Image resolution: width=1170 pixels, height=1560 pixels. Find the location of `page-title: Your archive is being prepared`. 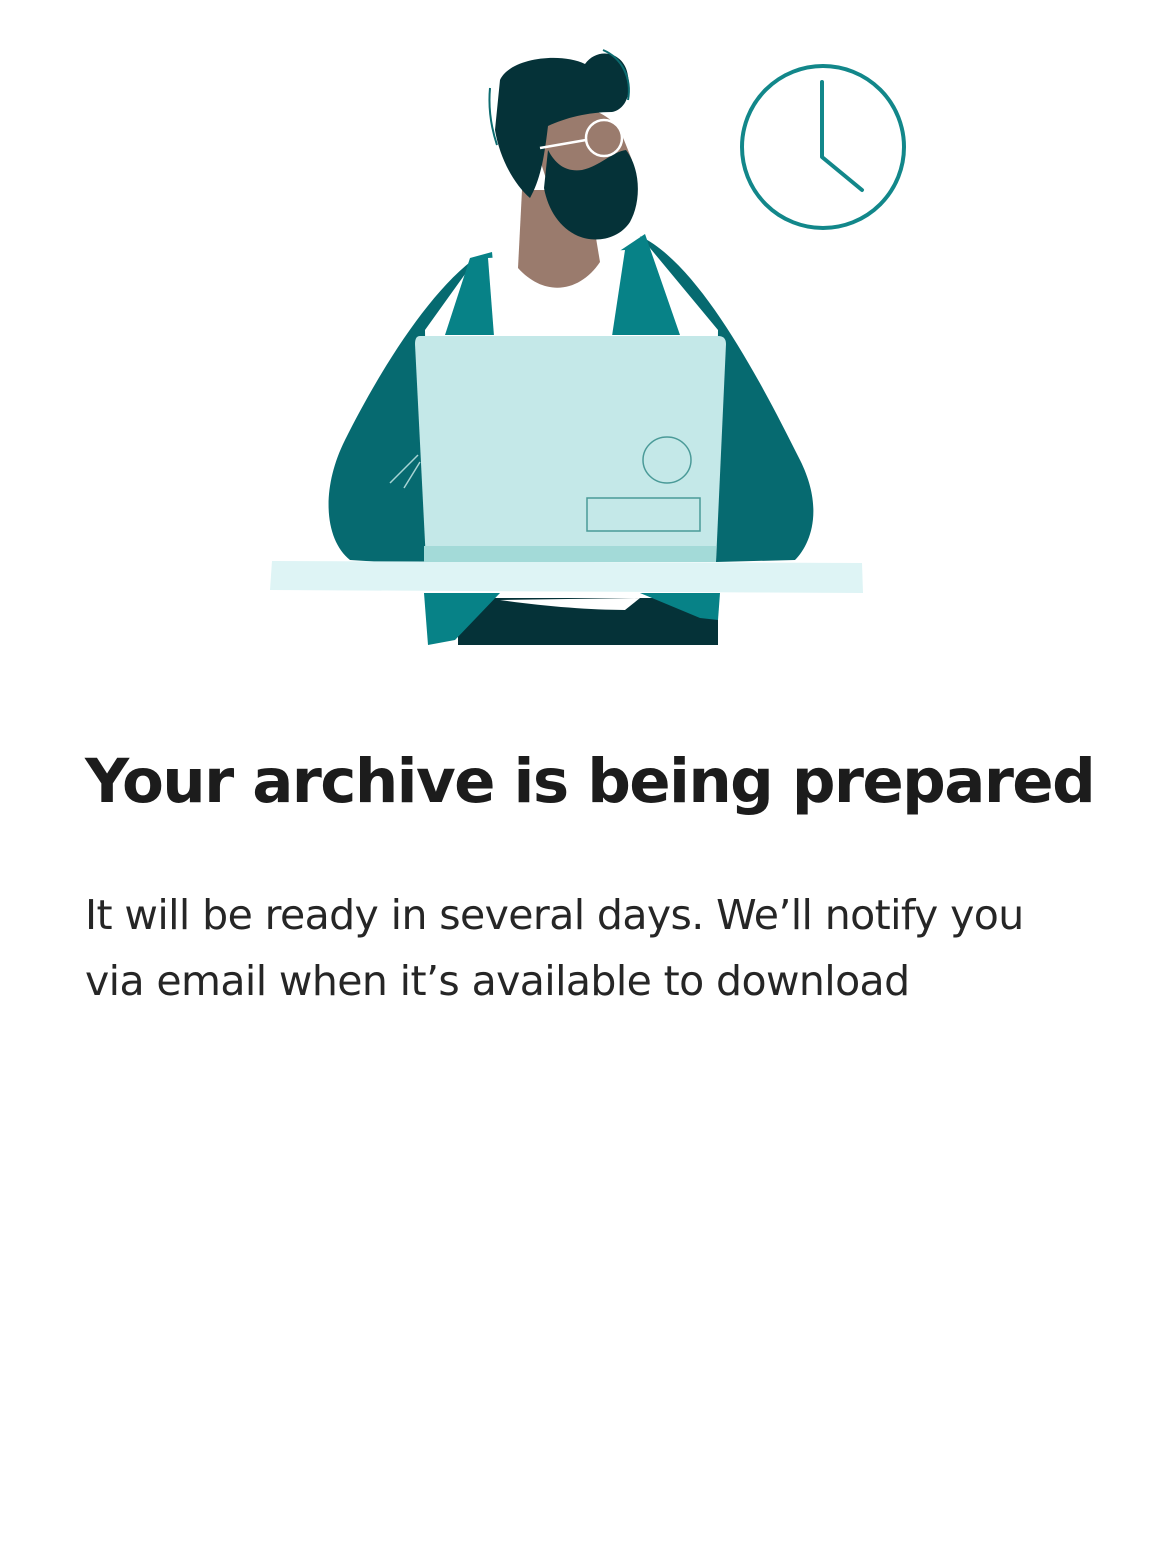

page-title: Your archive is being prepared is located at coordinates (590, 781).